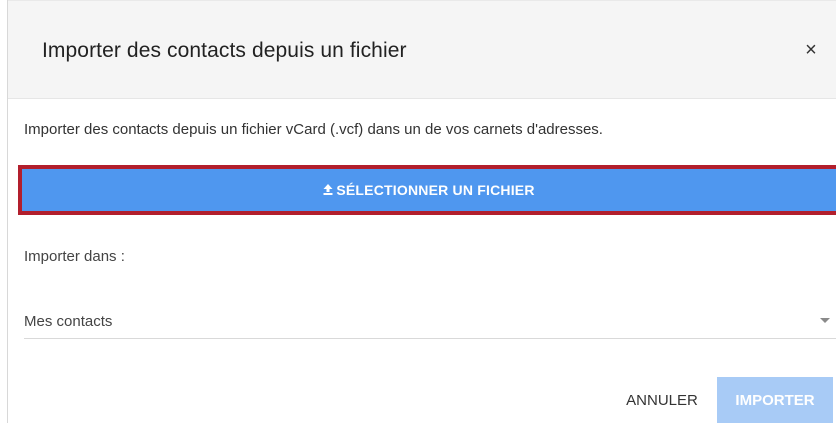 Image resolution: width=836 pixels, height=423 pixels. Describe the element at coordinates (825, 320) in the screenshot. I see `chevron-down-icon` at that location.